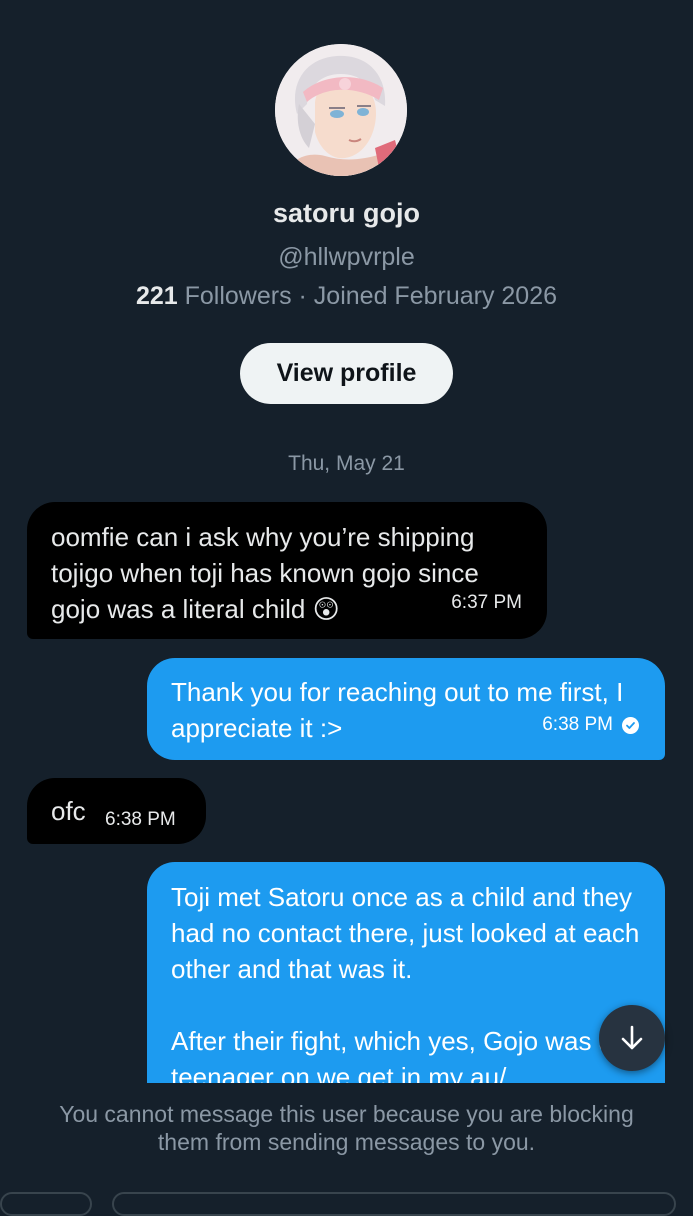  What do you see at coordinates (46, 1204) in the screenshot?
I see `composer-button-partial` at bounding box center [46, 1204].